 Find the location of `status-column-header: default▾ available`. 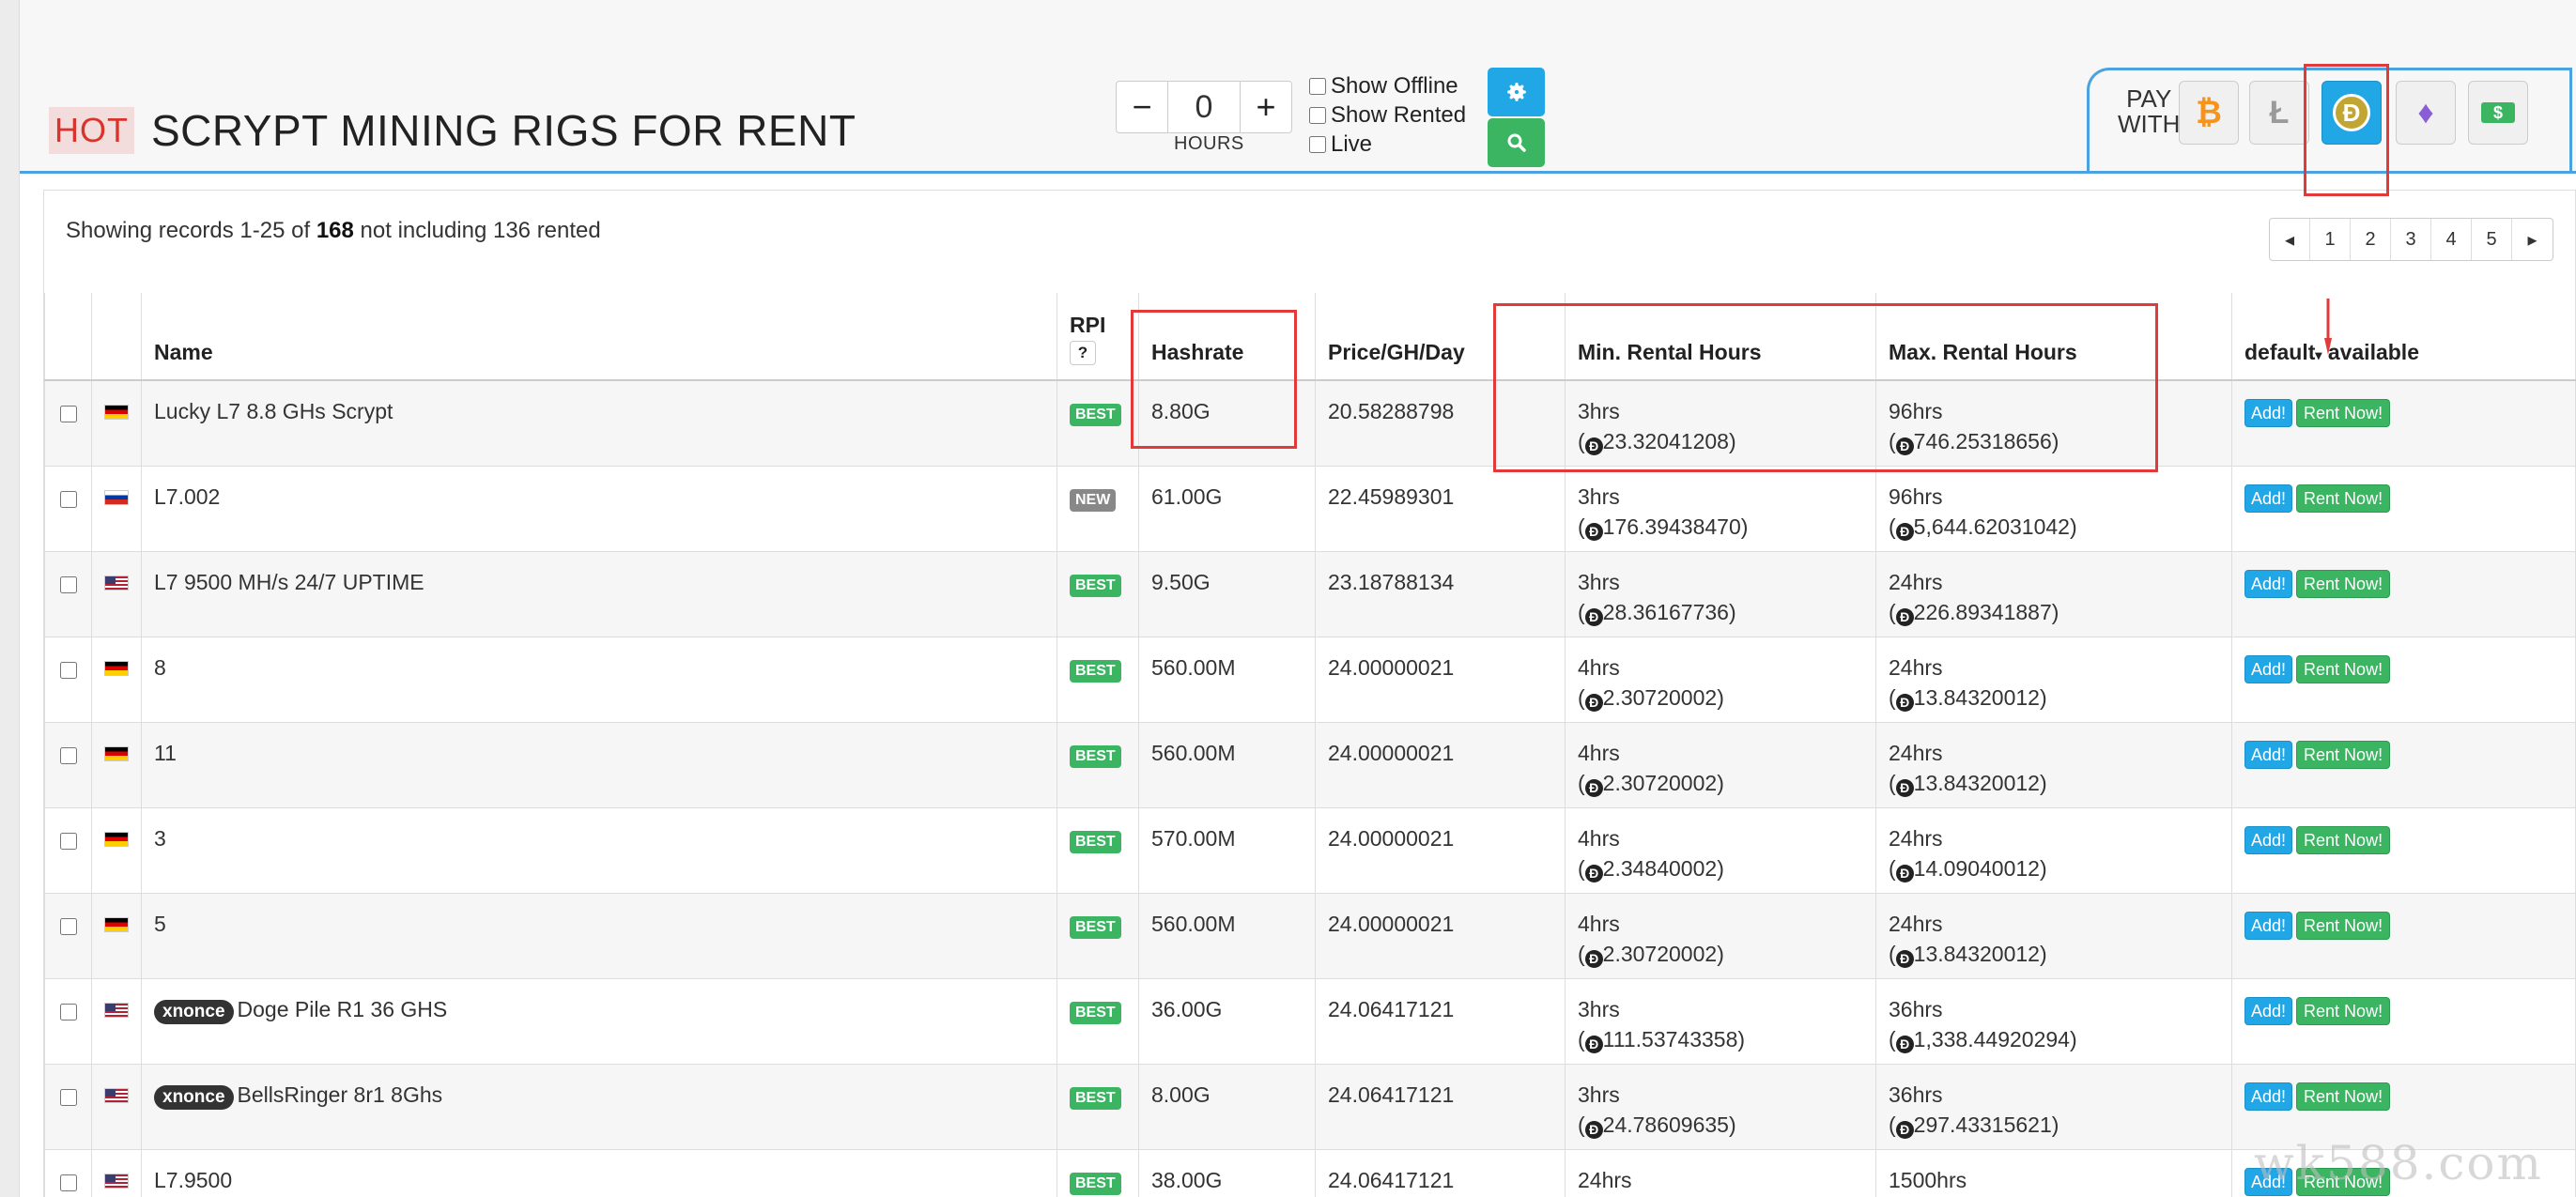

status-column-header: default▾ available is located at coordinates (2403, 337).